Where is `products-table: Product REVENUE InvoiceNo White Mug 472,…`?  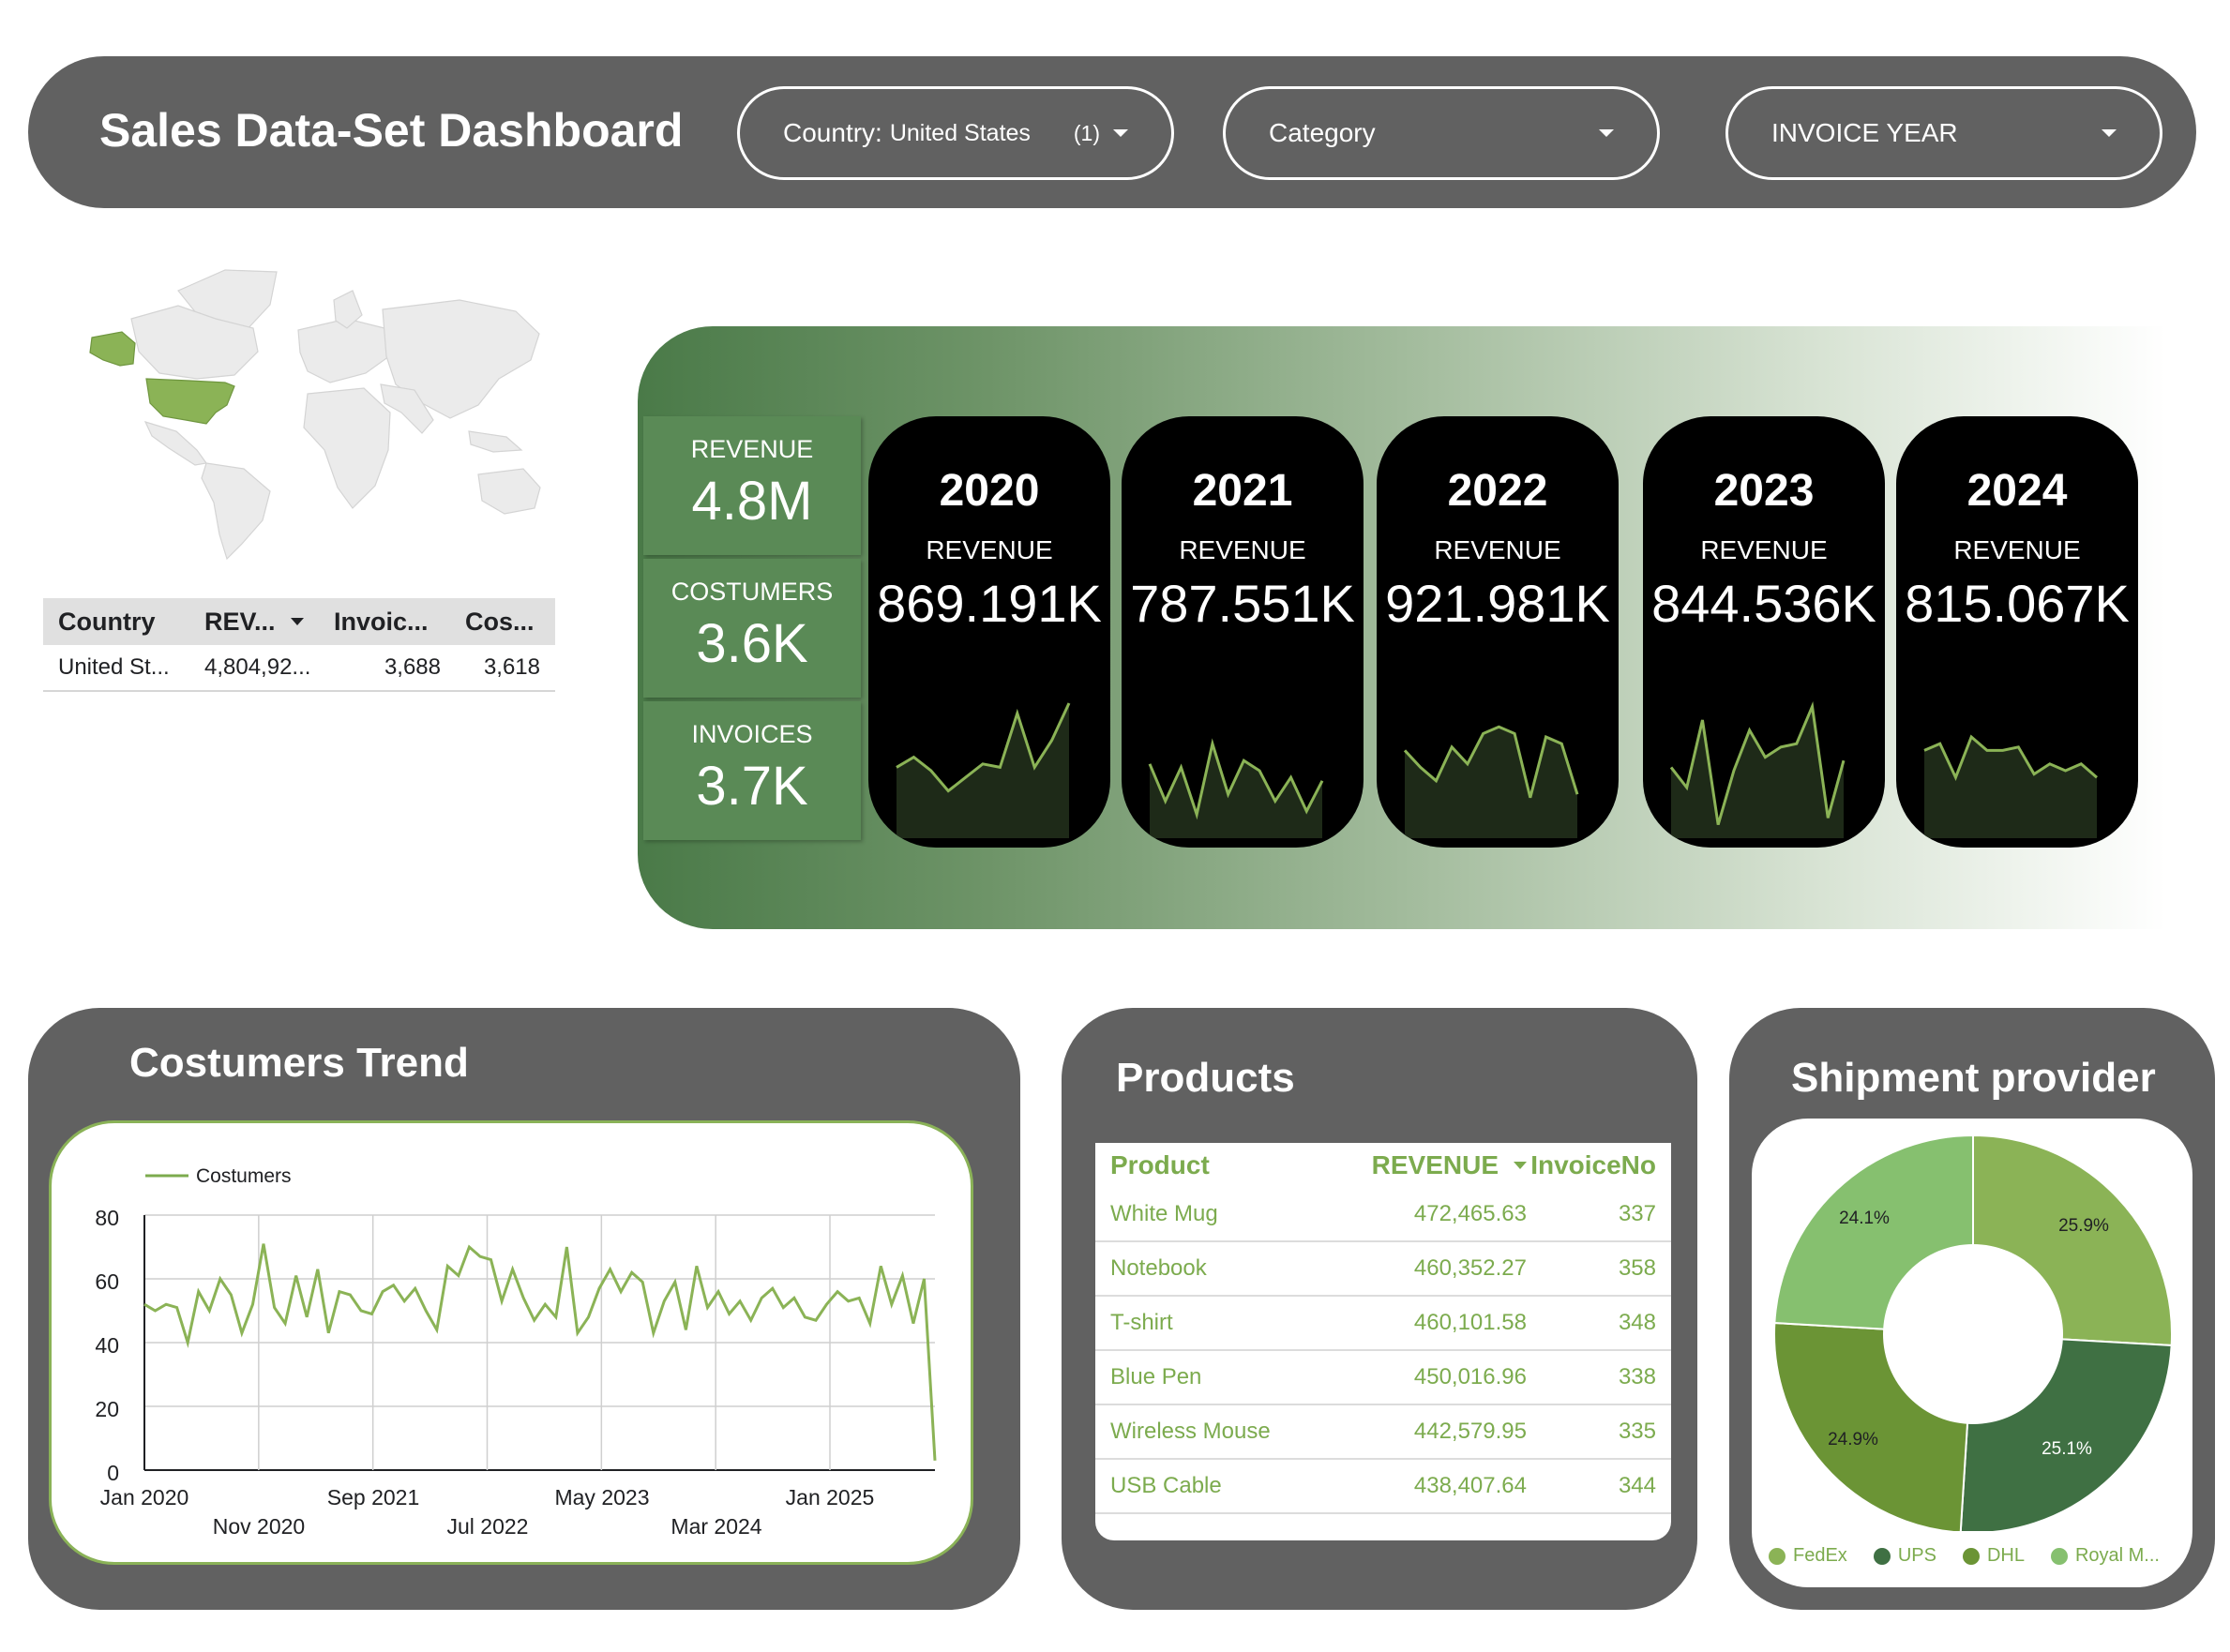
products-table: Product REVENUE InvoiceNo White Mug 472,… is located at coordinates (1383, 1341).